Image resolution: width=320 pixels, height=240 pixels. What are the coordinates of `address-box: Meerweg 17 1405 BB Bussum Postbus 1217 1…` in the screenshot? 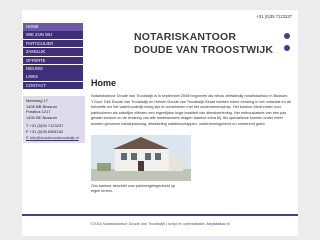 It's located at (54, 120).